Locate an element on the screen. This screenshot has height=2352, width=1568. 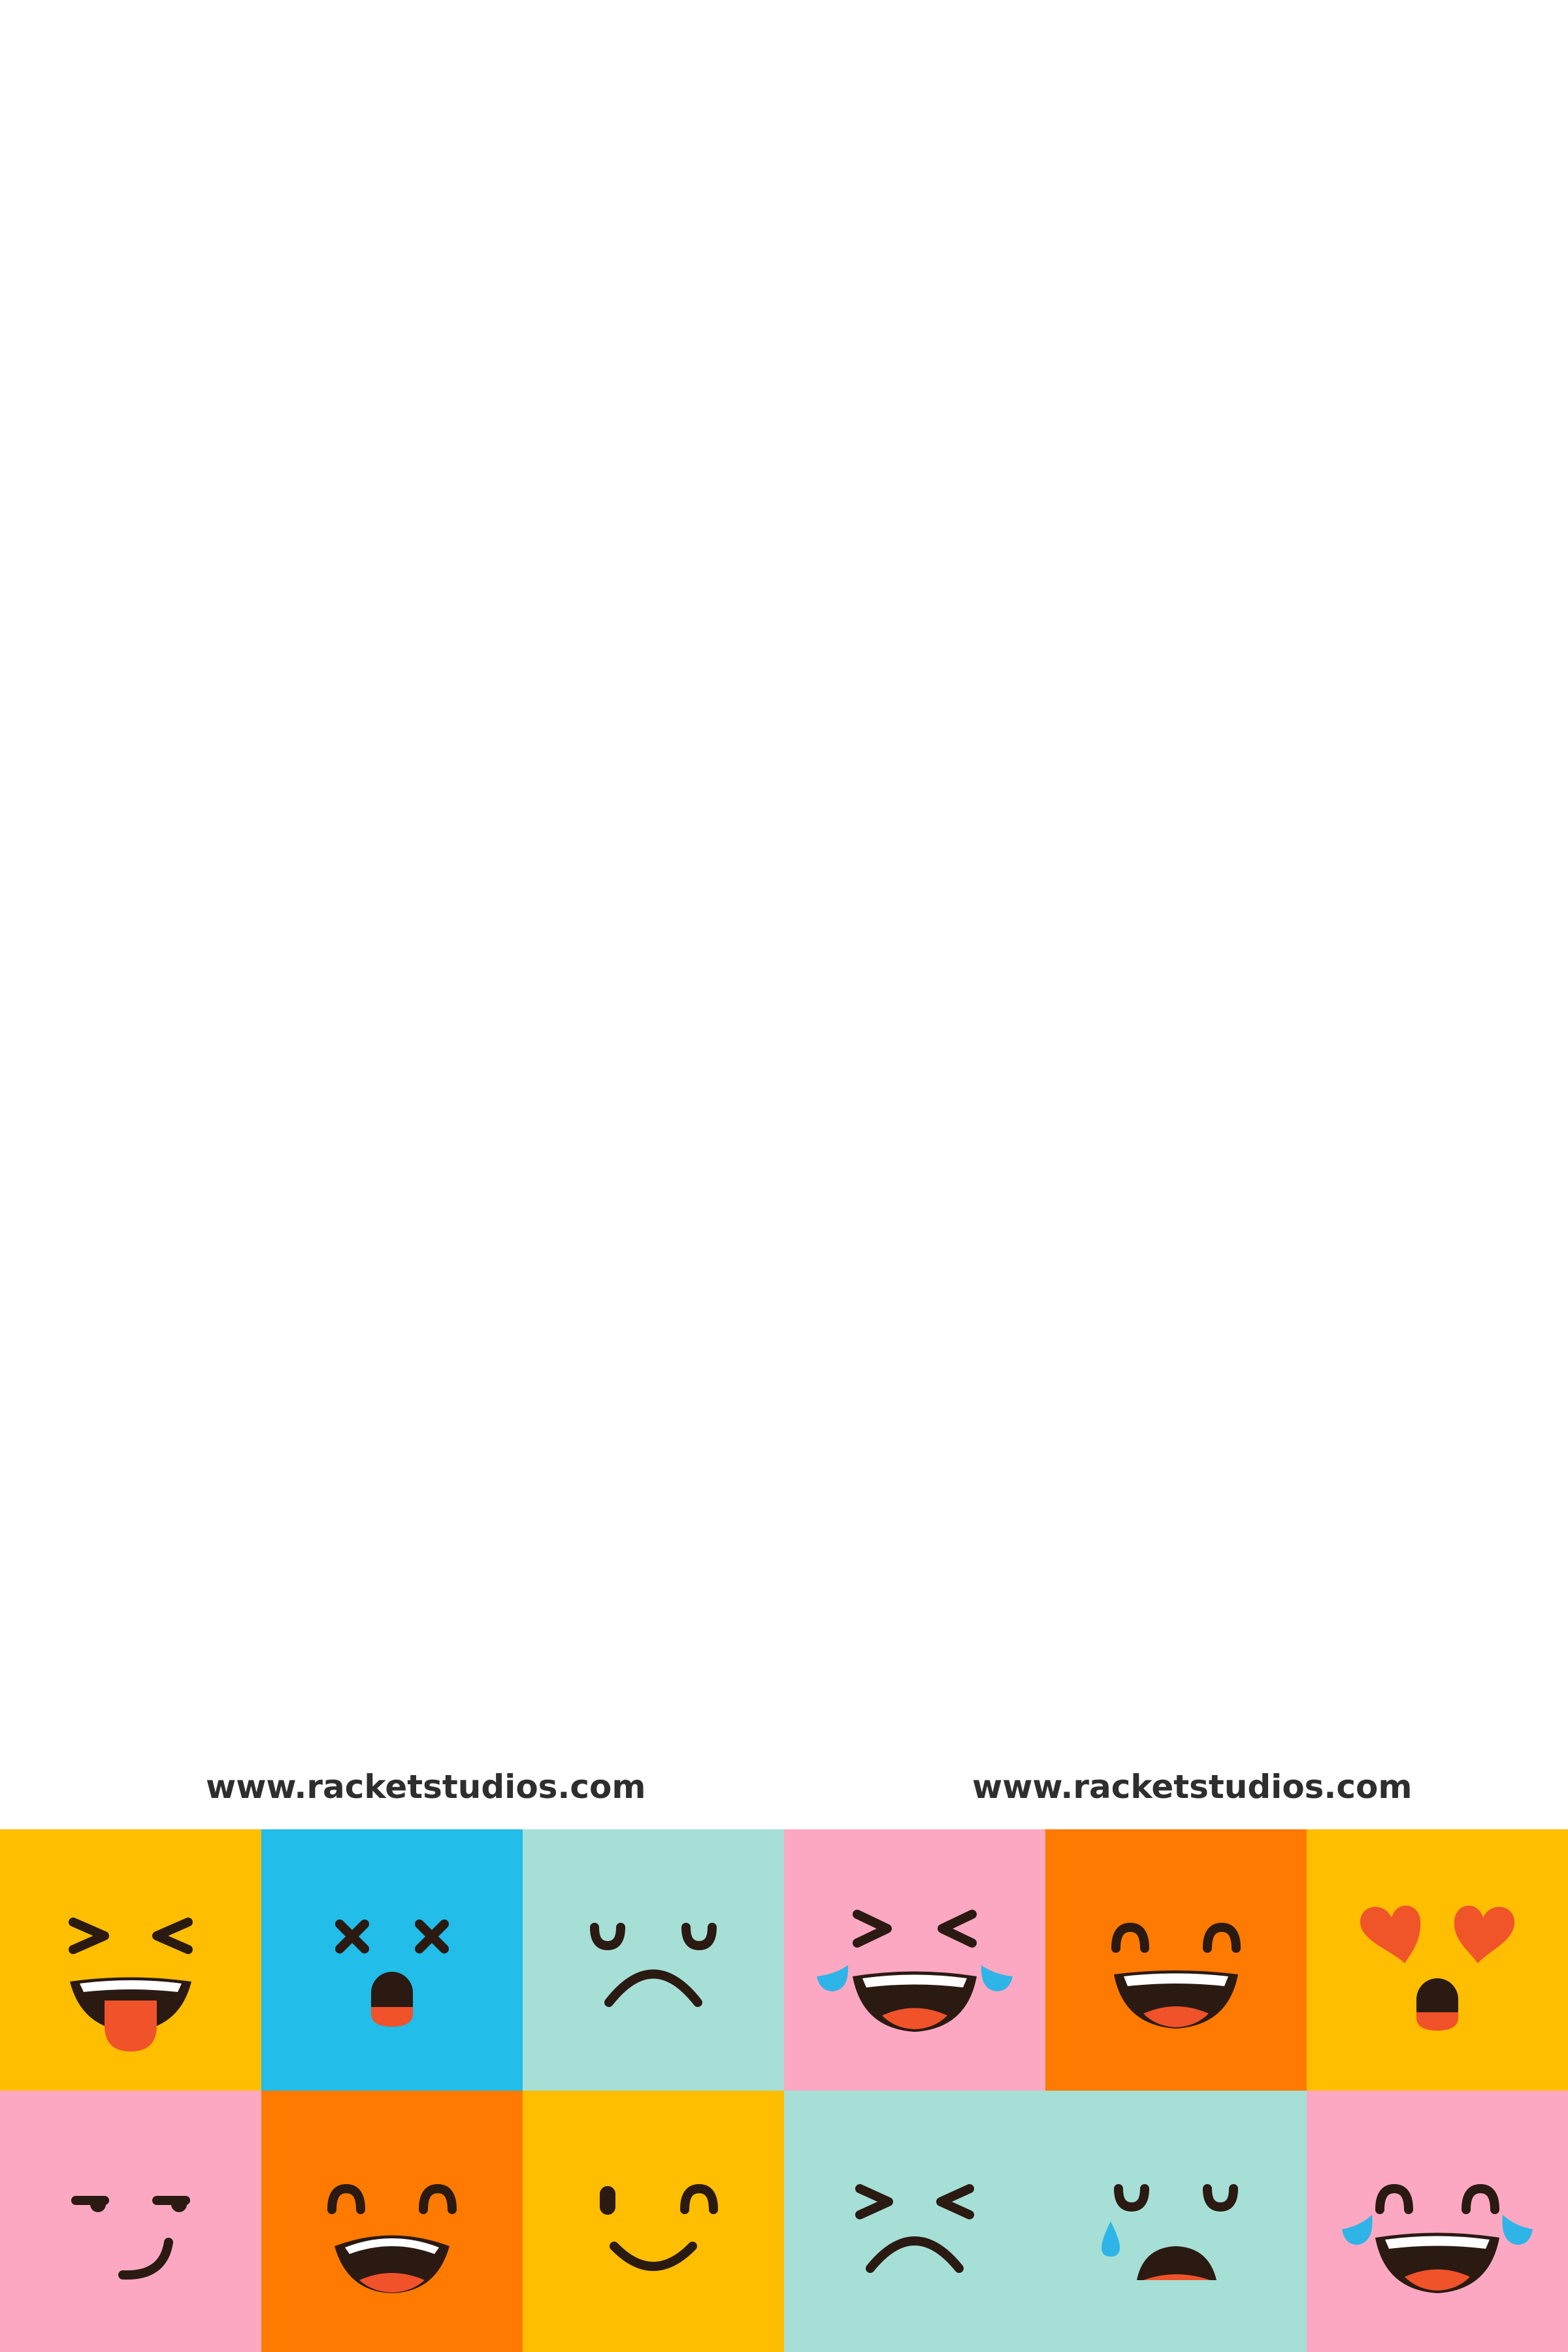
tile-happy-tears is located at coordinates (1437, 2221).